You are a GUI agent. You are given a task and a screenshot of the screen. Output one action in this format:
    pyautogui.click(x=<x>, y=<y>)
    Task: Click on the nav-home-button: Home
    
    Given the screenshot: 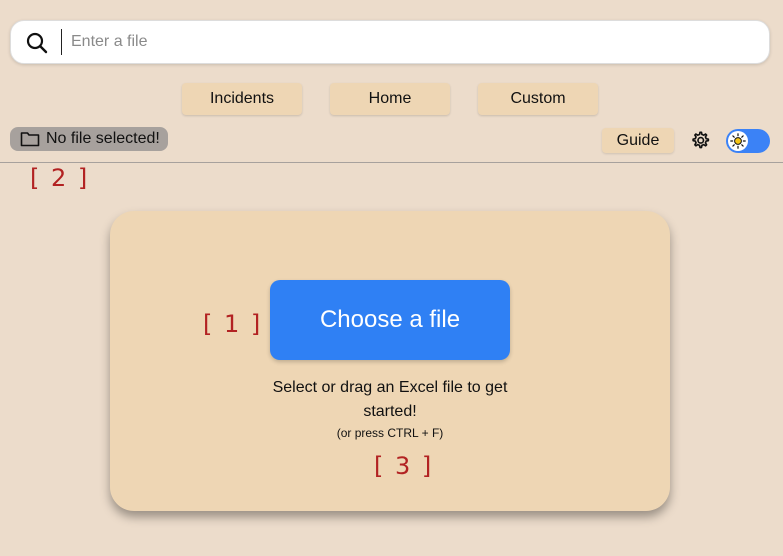 What is the action you would take?
    pyautogui.click(x=390, y=99)
    